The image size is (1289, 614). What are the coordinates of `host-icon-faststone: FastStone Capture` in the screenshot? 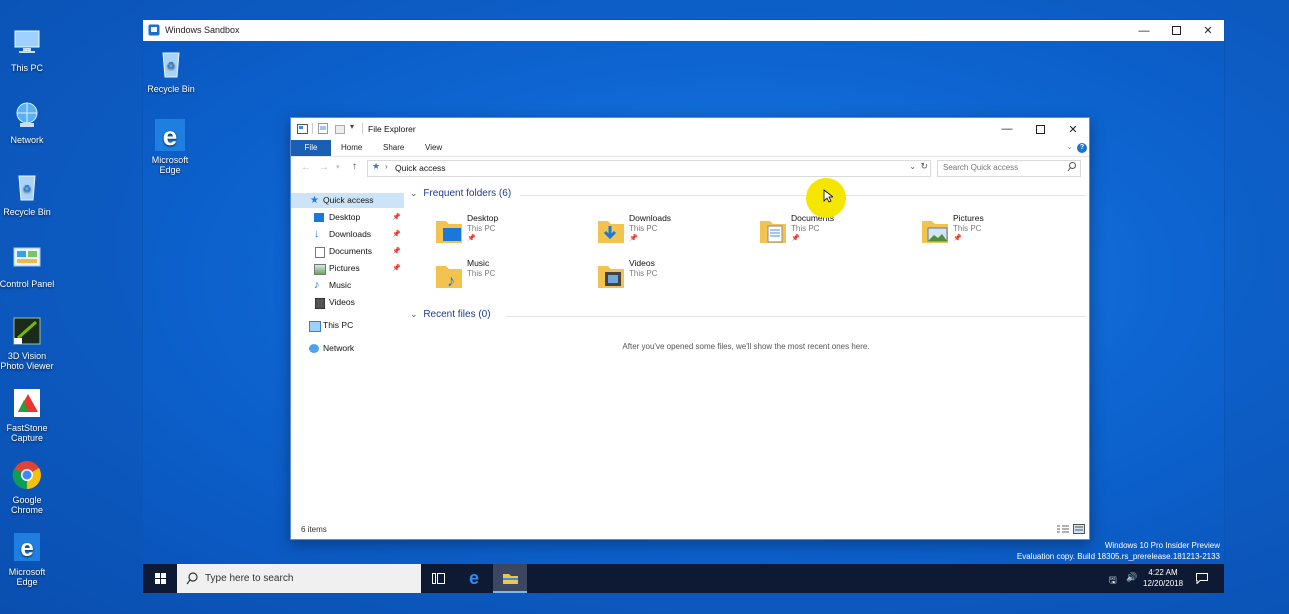 It's located at (28, 414).